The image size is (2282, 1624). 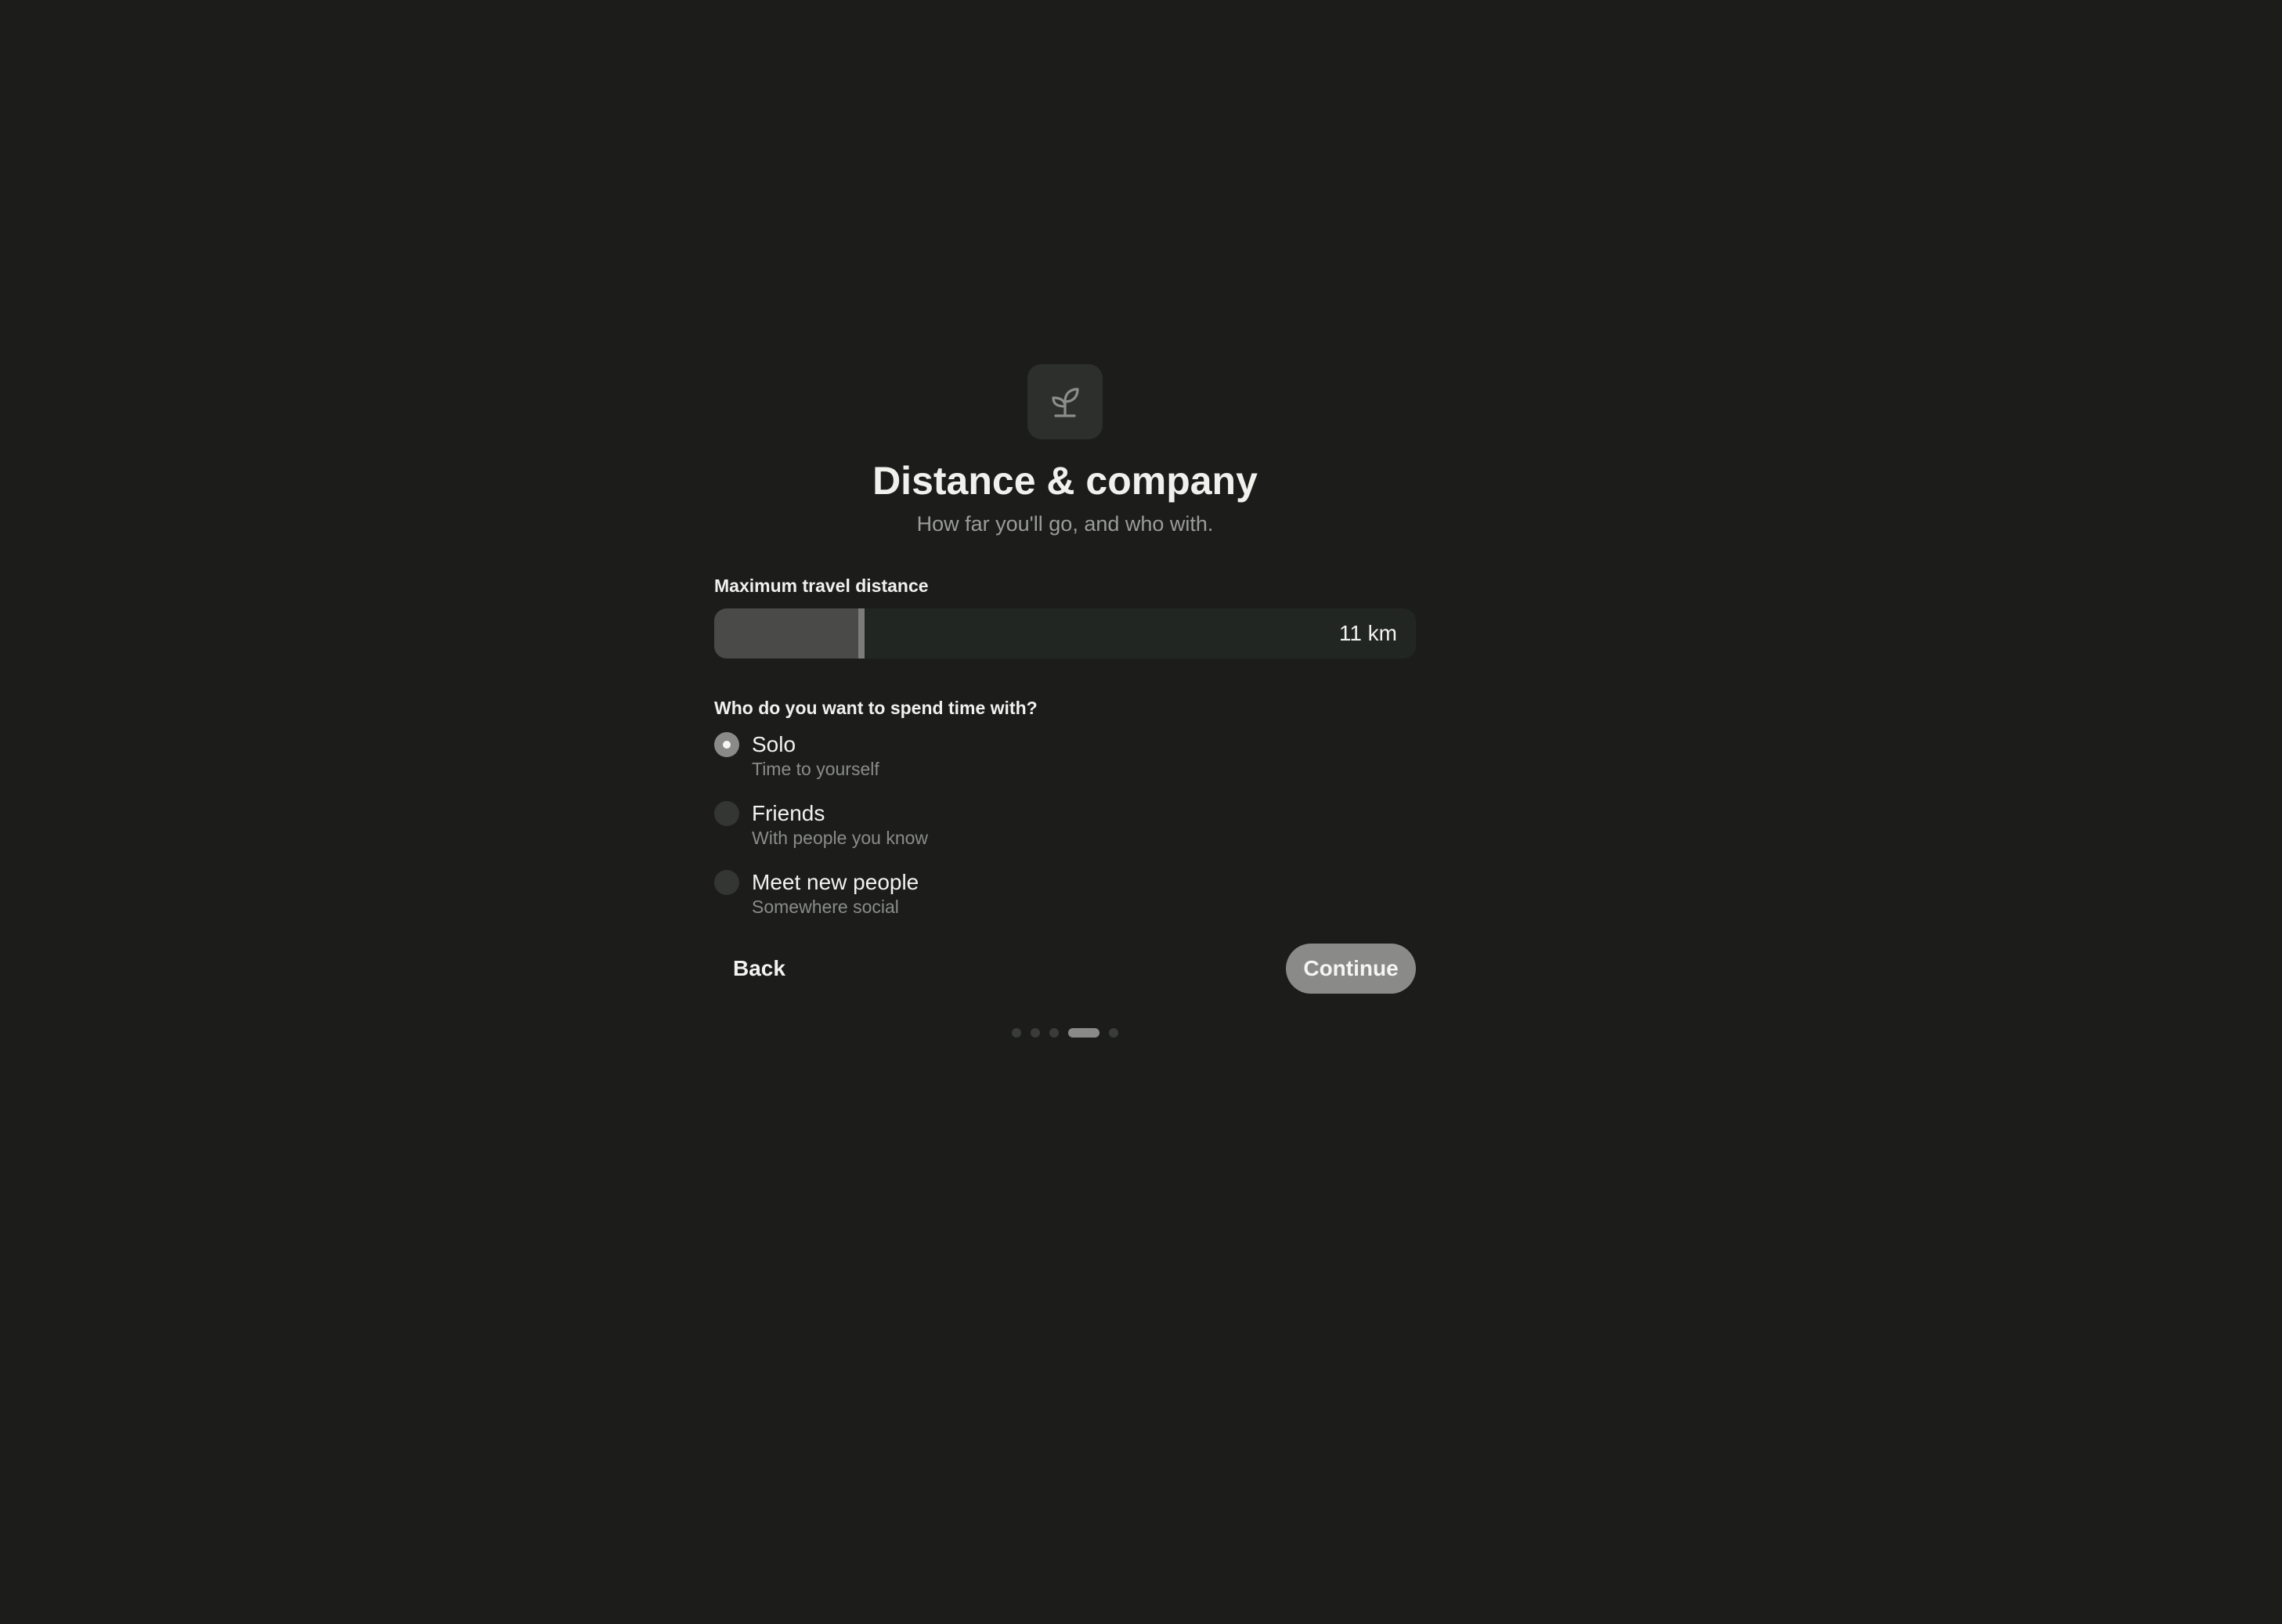 I want to click on option-solo: Solo Time to yourself, so click(x=1065, y=765).